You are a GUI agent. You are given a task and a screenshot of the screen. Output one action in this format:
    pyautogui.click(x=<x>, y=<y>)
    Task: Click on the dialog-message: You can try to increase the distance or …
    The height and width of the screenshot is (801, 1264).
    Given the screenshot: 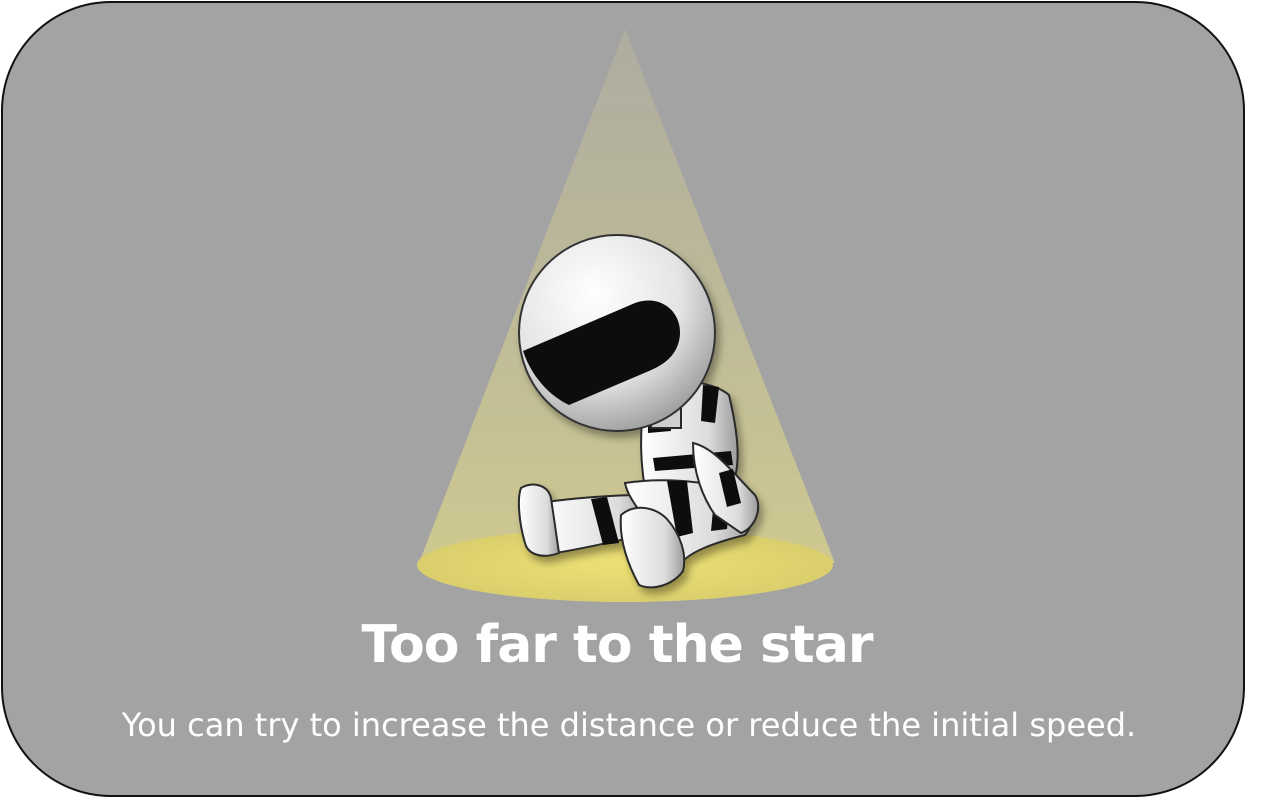 What is the action you would take?
    pyautogui.click(x=629, y=725)
    